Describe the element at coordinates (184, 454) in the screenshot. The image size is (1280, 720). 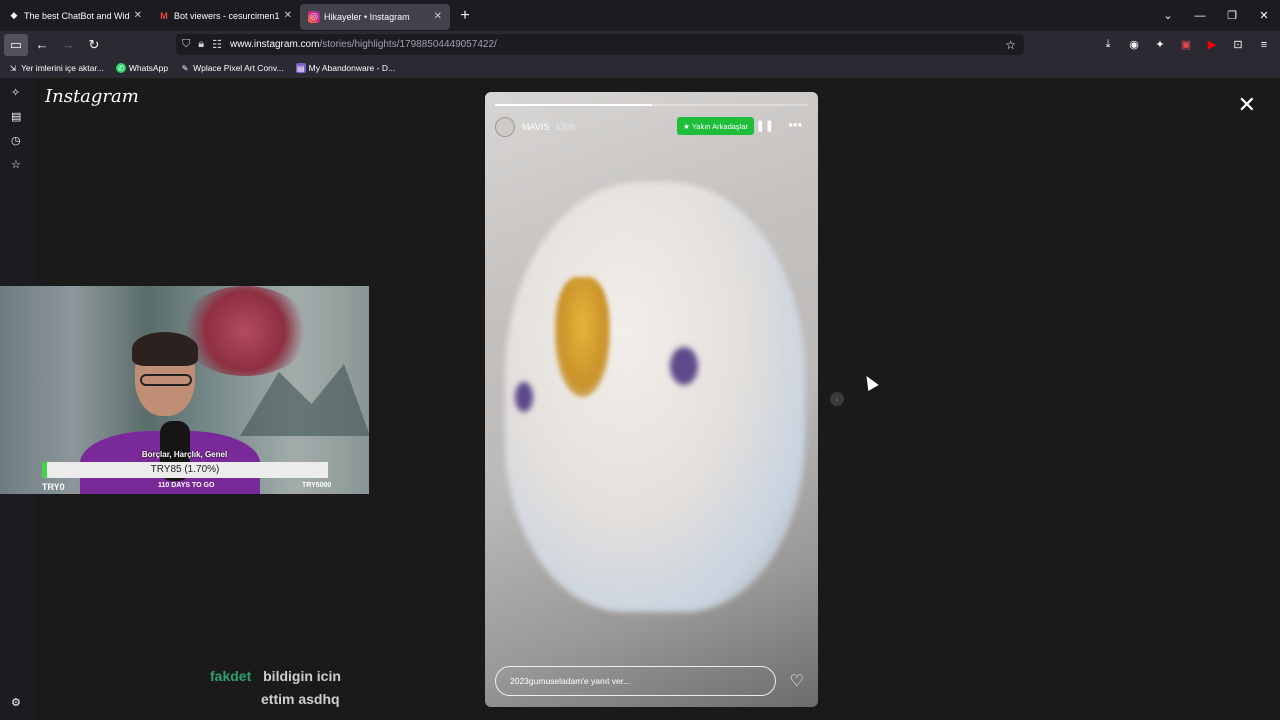
I see `donation-goal-title: Borçlar, Harçlık, Genel` at that location.